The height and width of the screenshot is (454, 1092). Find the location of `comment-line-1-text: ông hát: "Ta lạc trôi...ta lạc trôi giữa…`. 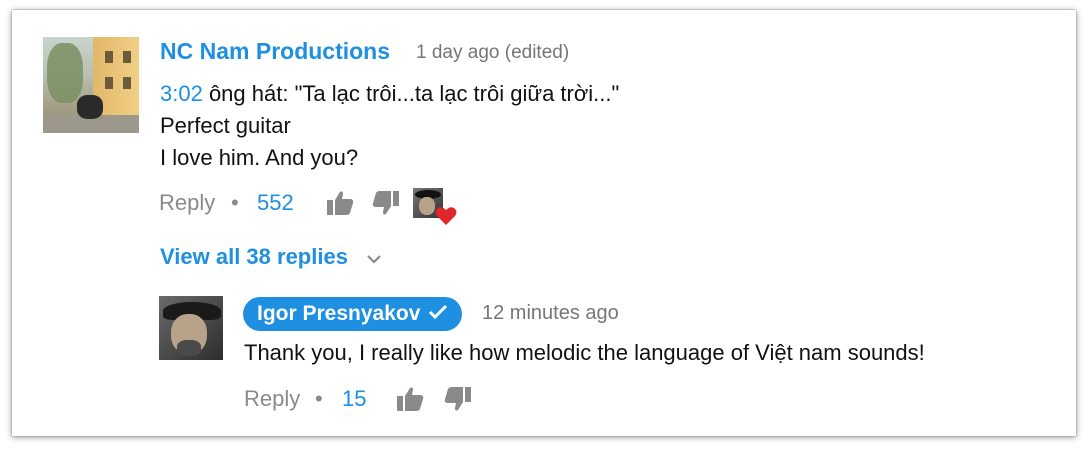

comment-line-1-text: ông hát: "Ta lạc trôi...ta lạc trôi giữa… is located at coordinates (411, 93).